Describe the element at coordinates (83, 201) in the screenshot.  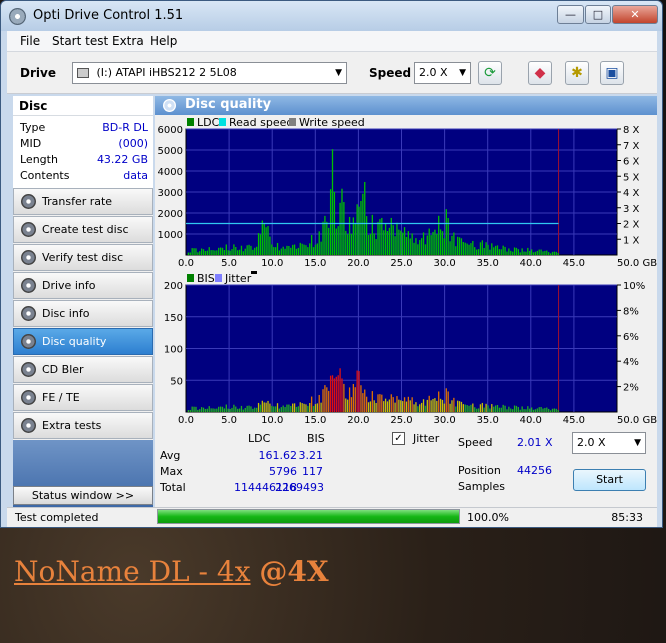
I see `nav-transfer-rate: Transfer rate` at that location.